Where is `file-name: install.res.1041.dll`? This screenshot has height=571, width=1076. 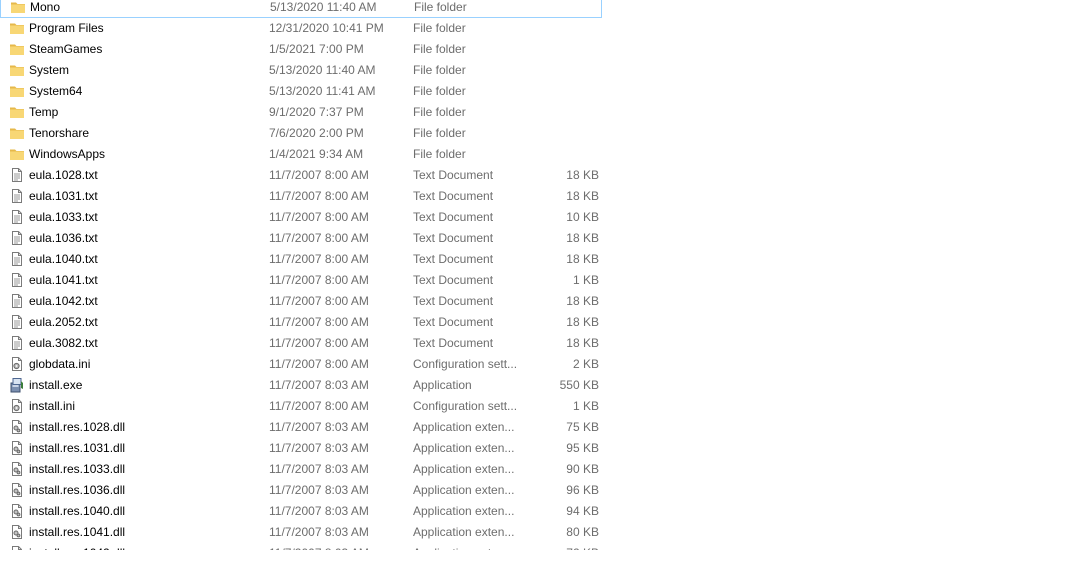
file-name: install.res.1041.dll is located at coordinates (77, 532).